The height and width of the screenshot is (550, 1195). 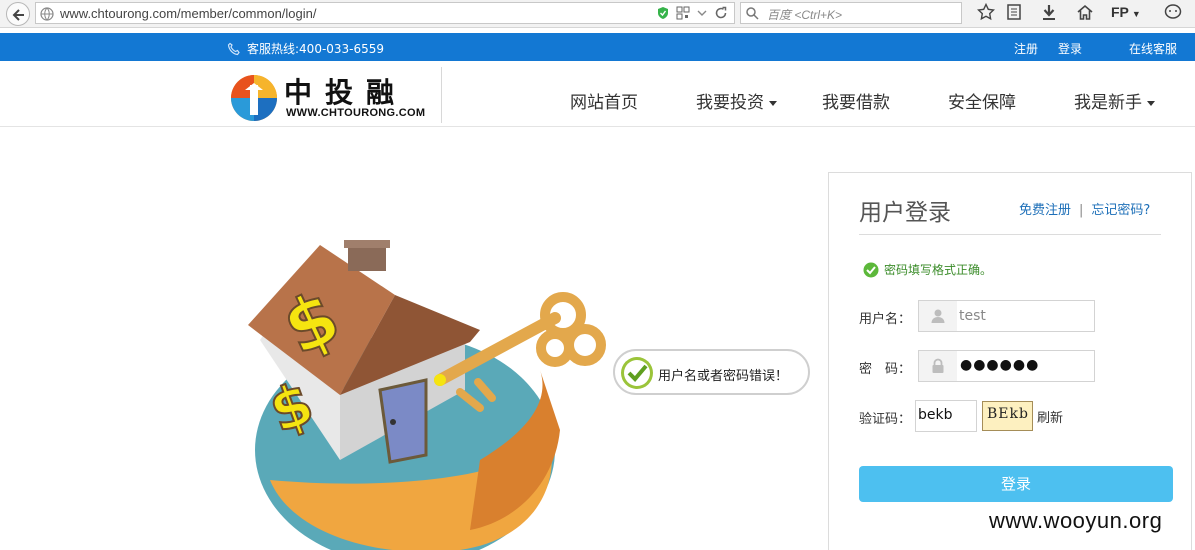 I want to click on reload-icon, so click(x=721, y=13).